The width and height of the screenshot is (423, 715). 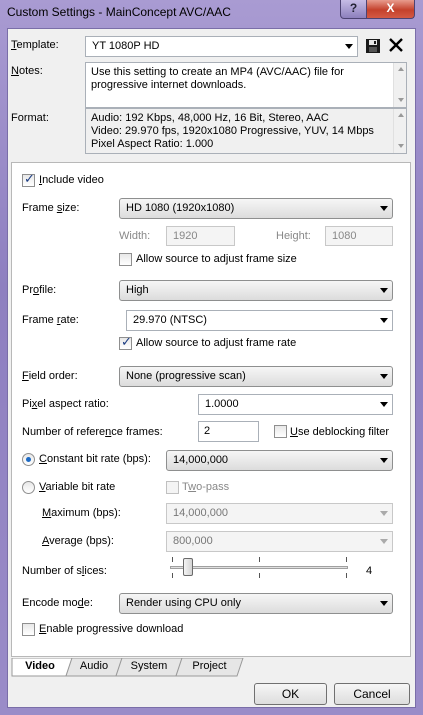 What do you see at coordinates (201, 460) in the screenshot?
I see `cbr-value: 14,000,000` at bounding box center [201, 460].